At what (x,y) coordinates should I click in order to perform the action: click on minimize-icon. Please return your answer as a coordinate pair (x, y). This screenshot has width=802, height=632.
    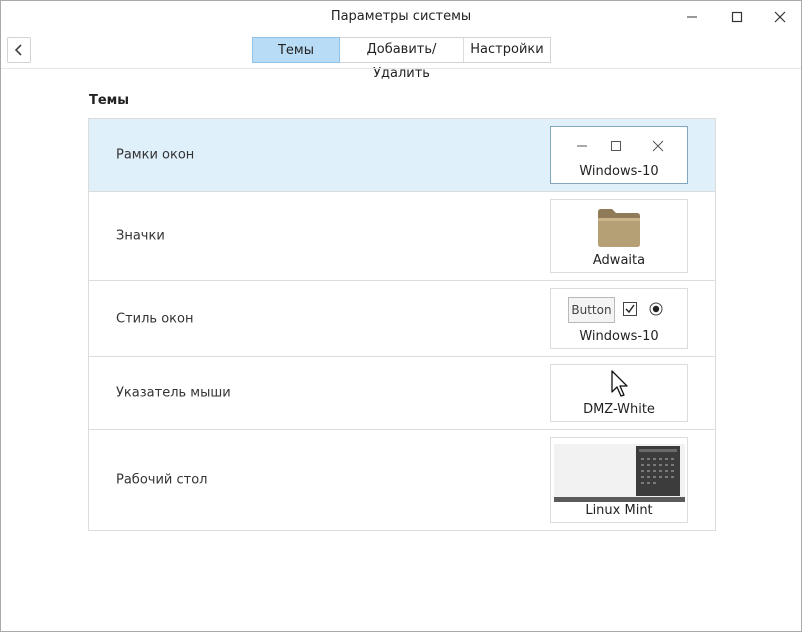
    Looking at the image, I should click on (692, 17).